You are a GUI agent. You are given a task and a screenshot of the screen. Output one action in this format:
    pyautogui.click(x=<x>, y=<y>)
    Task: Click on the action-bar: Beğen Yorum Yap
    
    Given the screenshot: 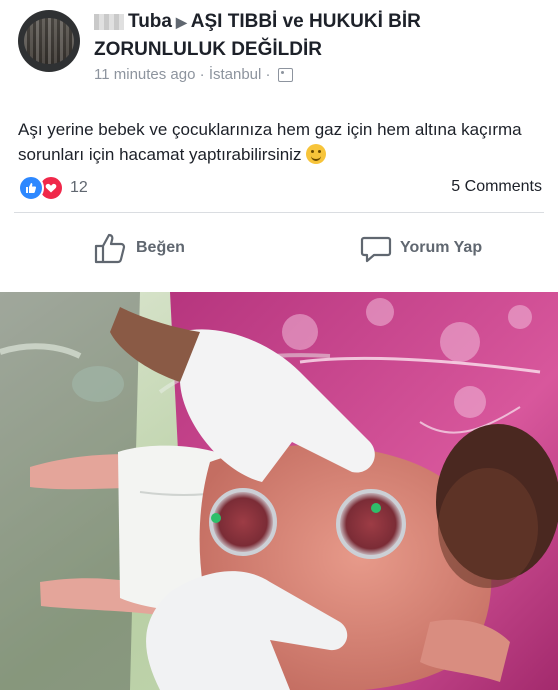 What is the action you would take?
    pyautogui.click(x=279, y=248)
    